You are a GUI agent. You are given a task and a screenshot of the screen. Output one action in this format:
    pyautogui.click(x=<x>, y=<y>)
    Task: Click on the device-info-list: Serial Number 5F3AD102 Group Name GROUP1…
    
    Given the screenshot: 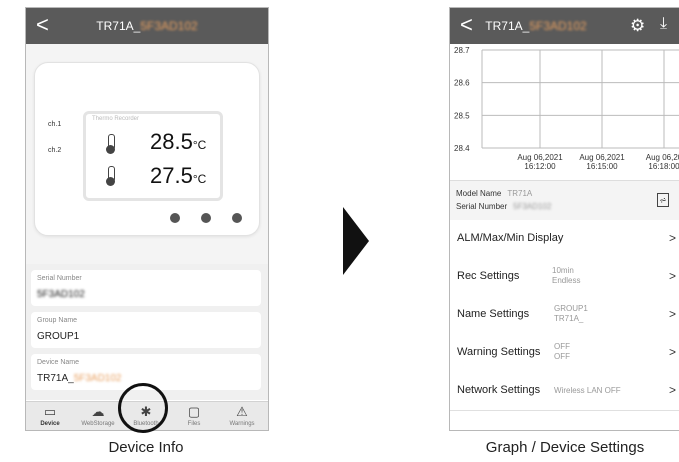 What is the action you would take?
    pyautogui.click(x=147, y=332)
    